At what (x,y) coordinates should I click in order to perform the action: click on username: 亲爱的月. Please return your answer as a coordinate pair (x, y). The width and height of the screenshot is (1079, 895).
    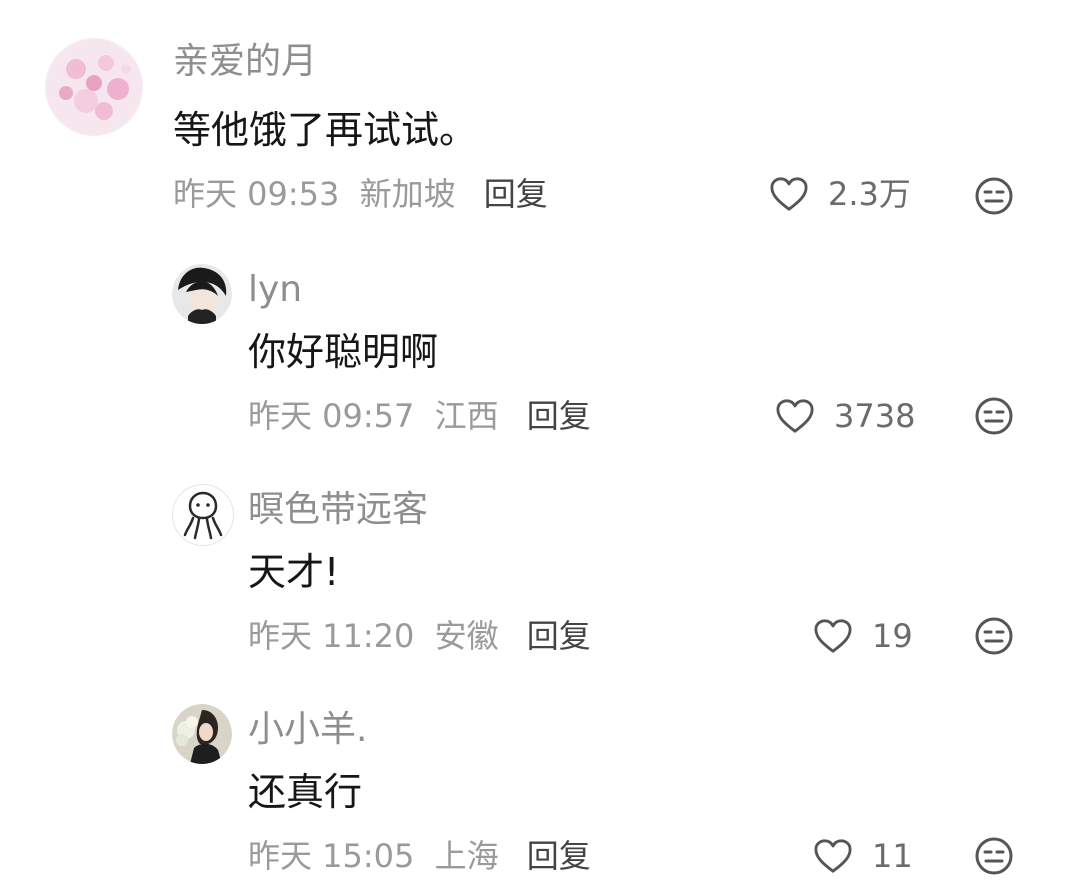
    Looking at the image, I should click on (245, 62).